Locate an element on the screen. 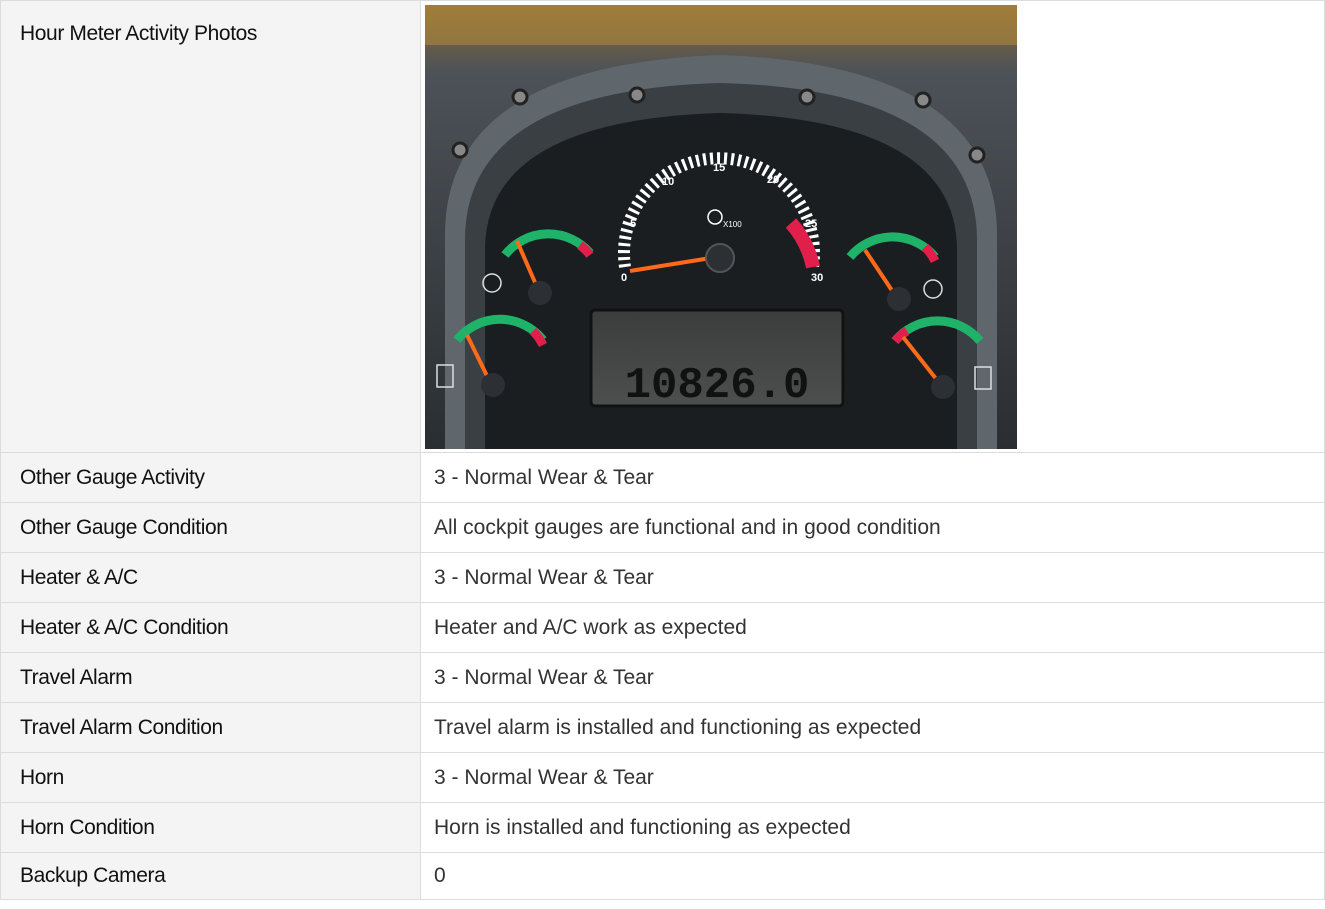 The width and height of the screenshot is (1325, 909). tach-label: 20 is located at coordinates (773, 180).